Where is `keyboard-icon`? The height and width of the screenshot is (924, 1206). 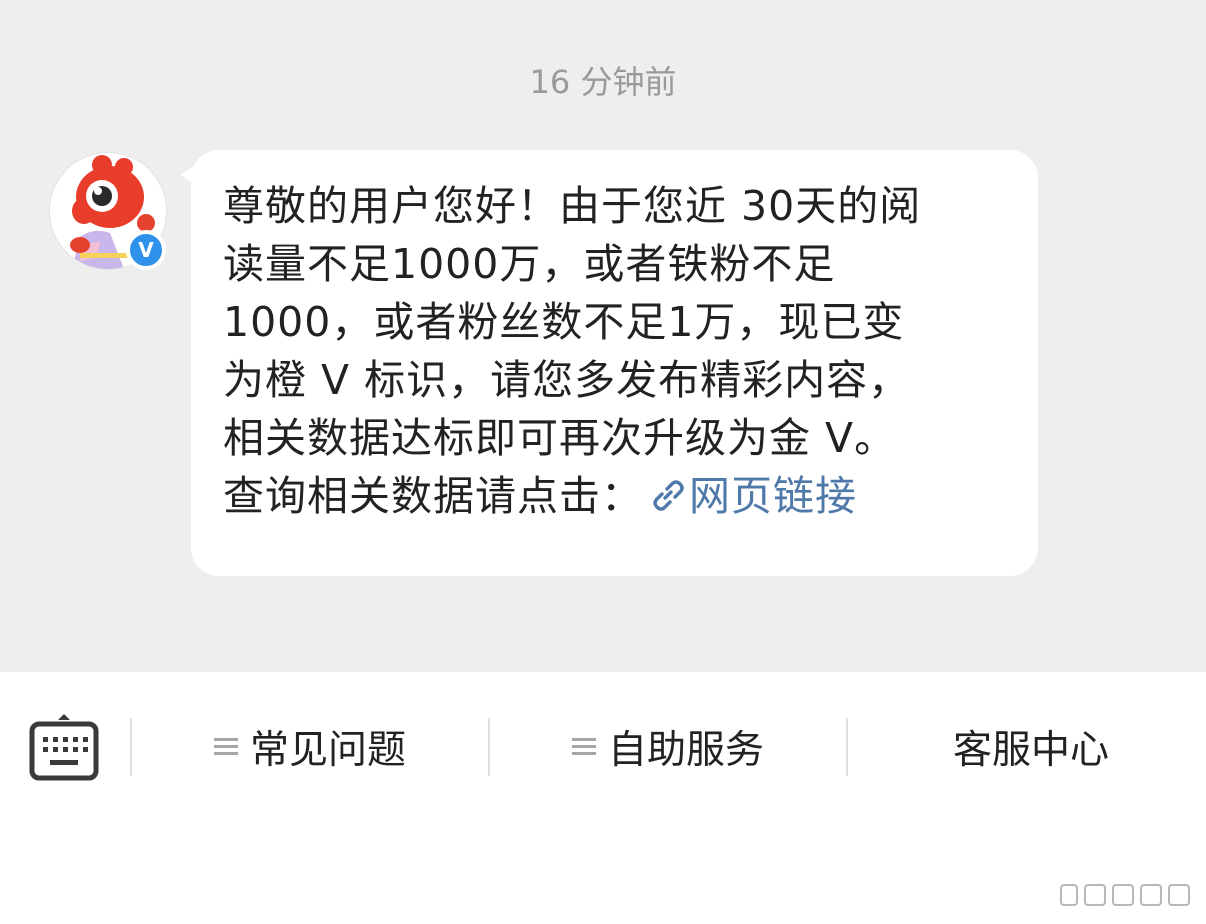 keyboard-icon is located at coordinates (64, 747).